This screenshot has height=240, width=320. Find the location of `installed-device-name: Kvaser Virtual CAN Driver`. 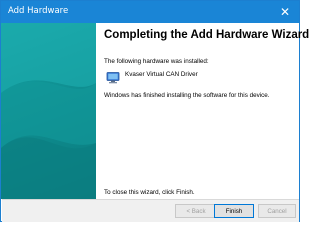

installed-device-name: Kvaser Virtual CAN Driver is located at coordinates (161, 74).